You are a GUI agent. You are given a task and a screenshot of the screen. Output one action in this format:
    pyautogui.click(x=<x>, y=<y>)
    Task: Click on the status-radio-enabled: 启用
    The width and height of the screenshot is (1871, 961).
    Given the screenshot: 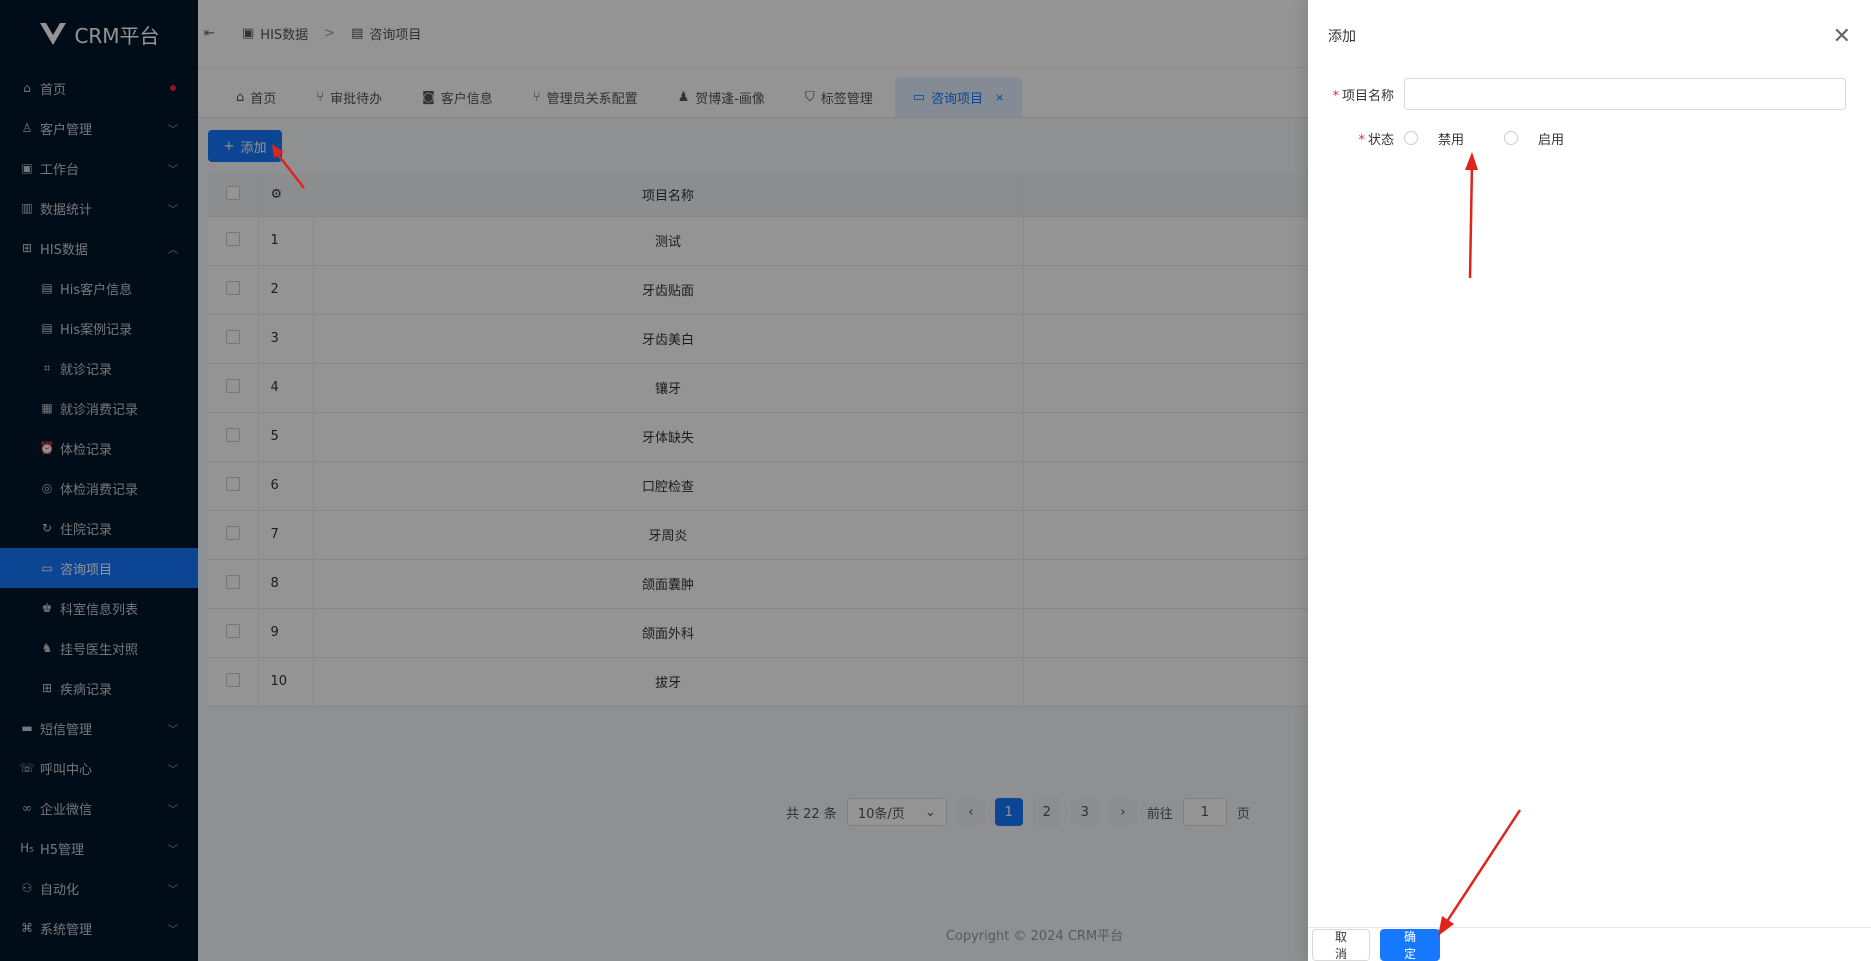 What is the action you would take?
    pyautogui.click(x=1534, y=138)
    